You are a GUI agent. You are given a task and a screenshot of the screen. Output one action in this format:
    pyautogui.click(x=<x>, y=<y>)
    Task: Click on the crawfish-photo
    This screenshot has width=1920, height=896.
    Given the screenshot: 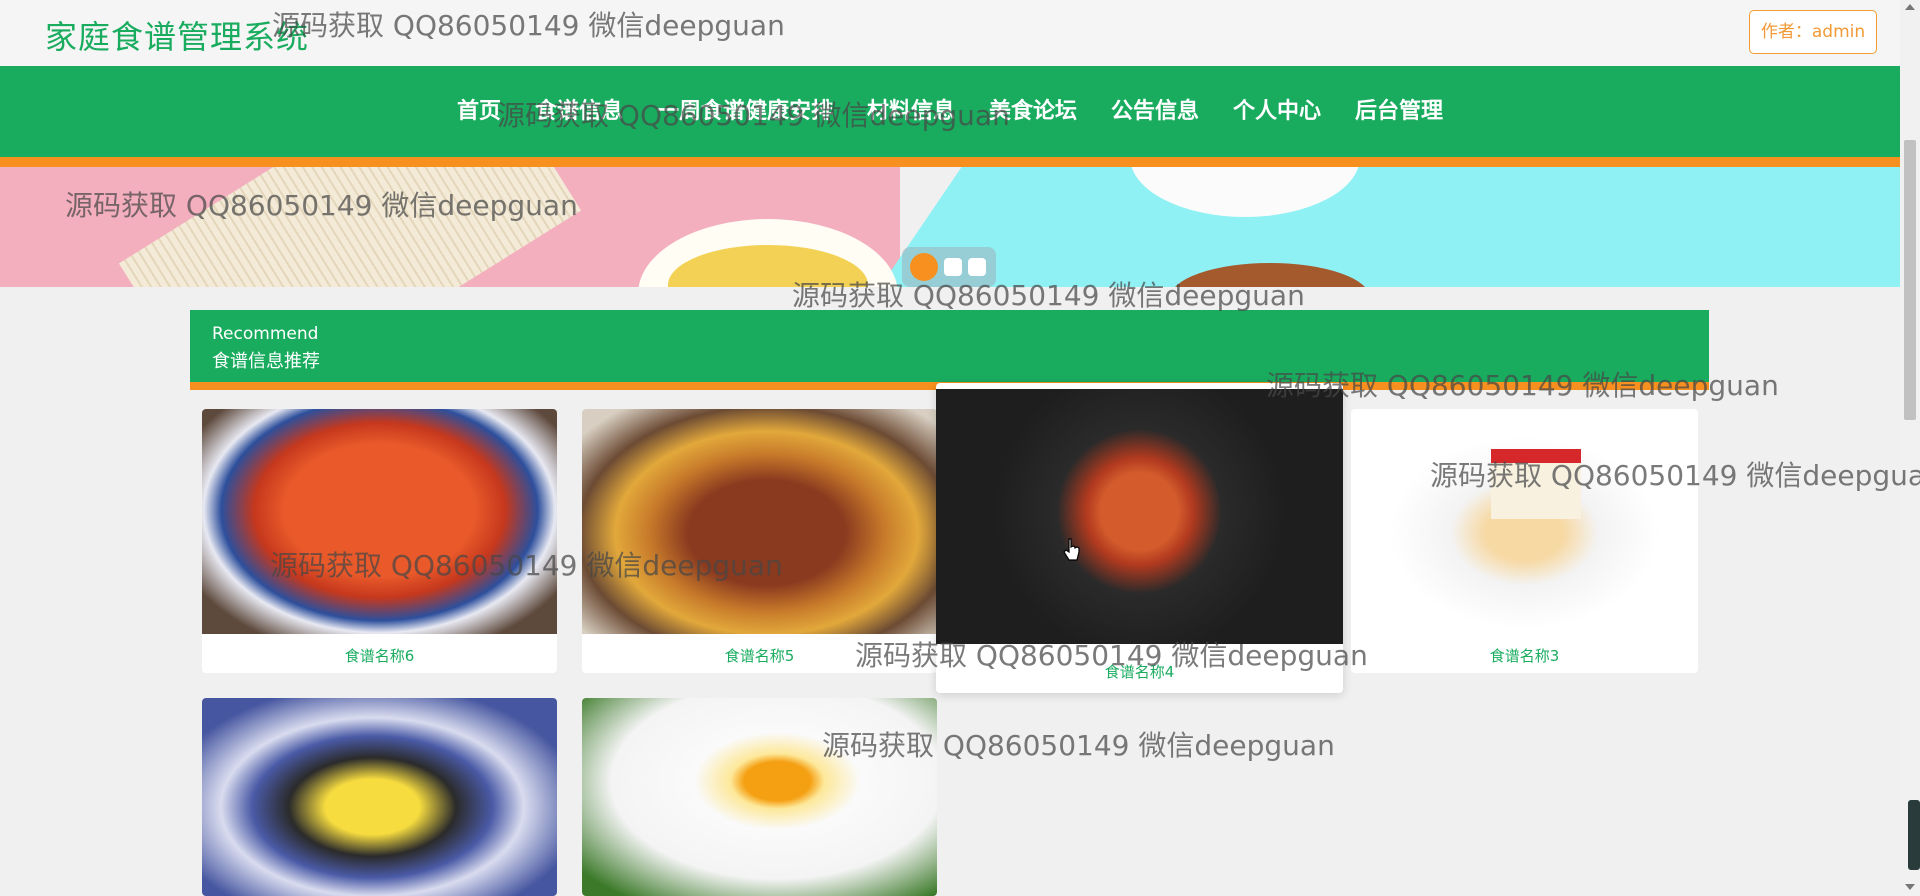 What is the action you would take?
    pyautogui.click(x=379, y=521)
    